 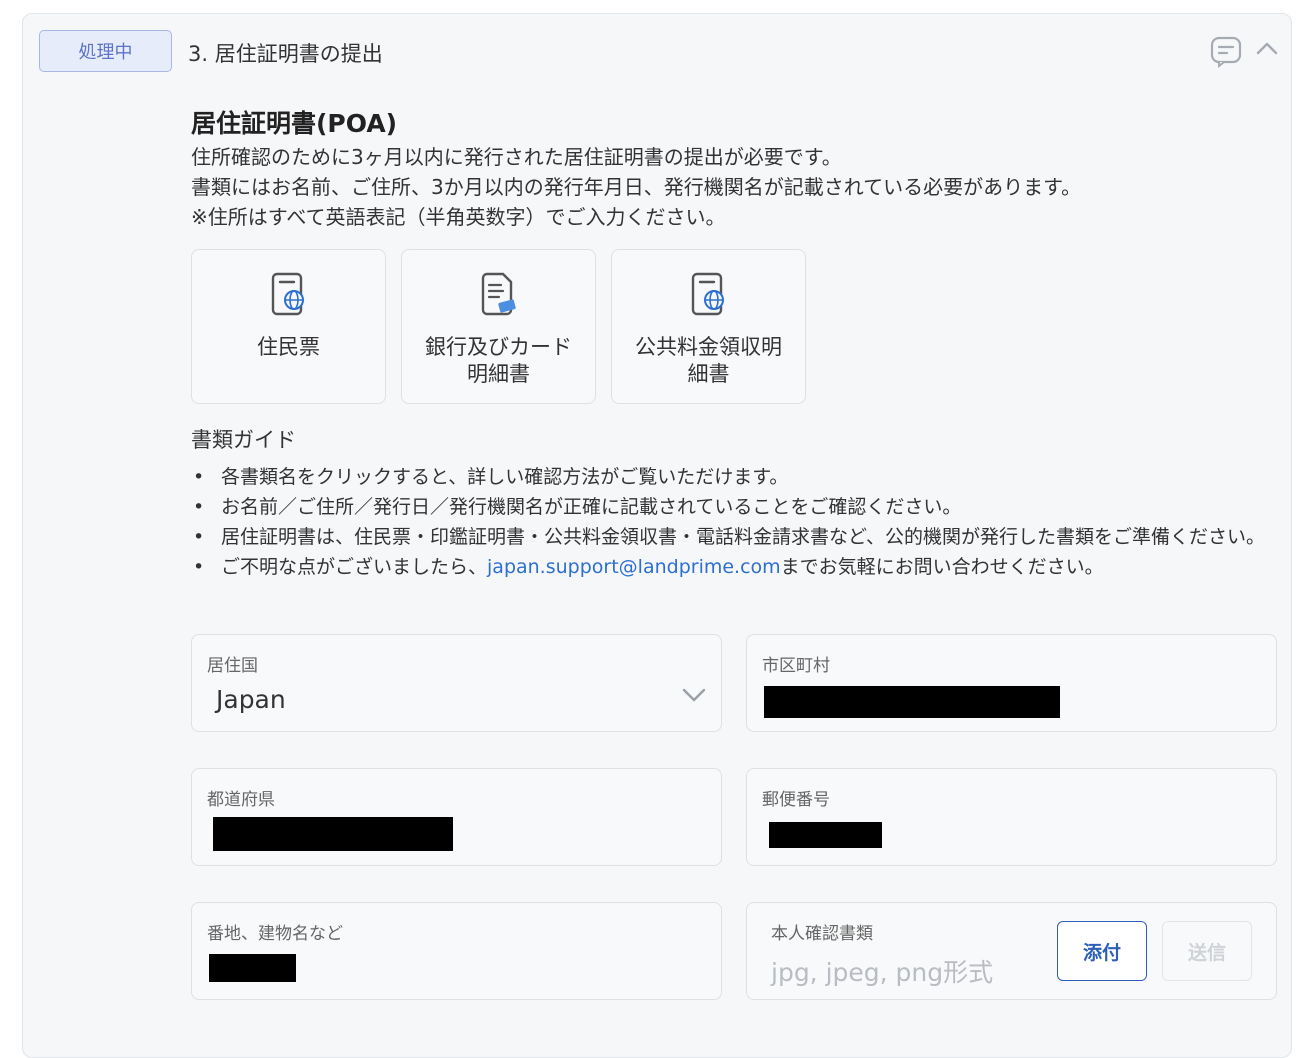 I want to click on doc-card-label: 公共料金領収明, so click(x=708, y=347).